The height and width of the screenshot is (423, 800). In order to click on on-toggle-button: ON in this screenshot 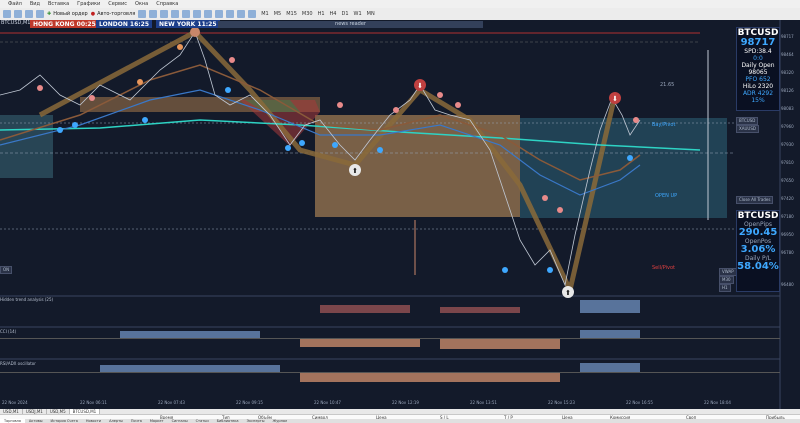, I will do `click(6, 270)`.